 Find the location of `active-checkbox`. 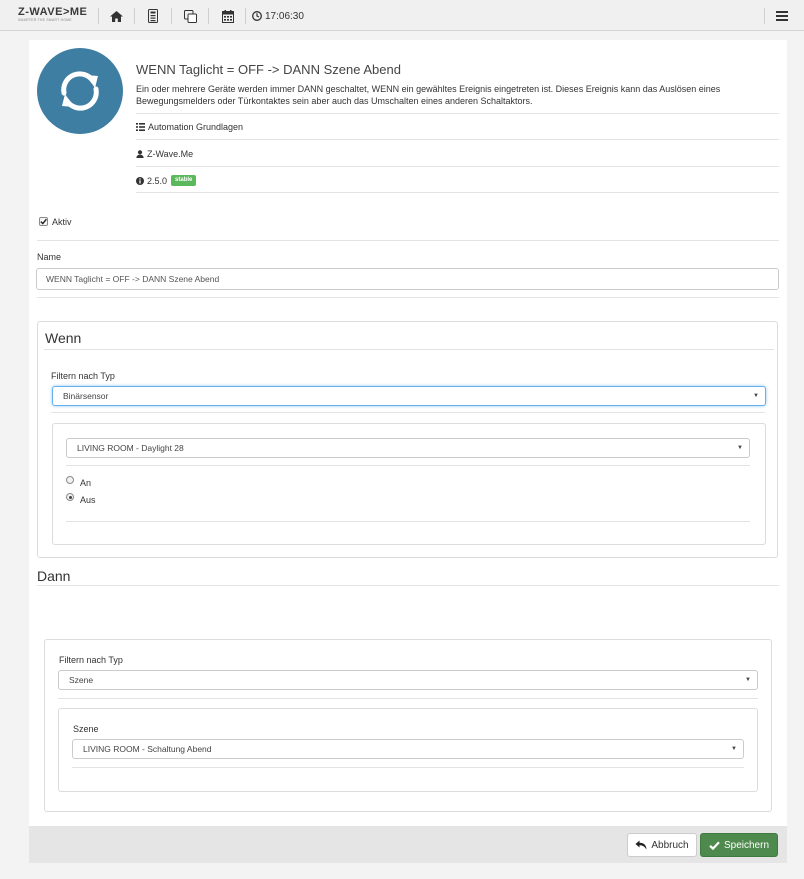

active-checkbox is located at coordinates (43, 221).